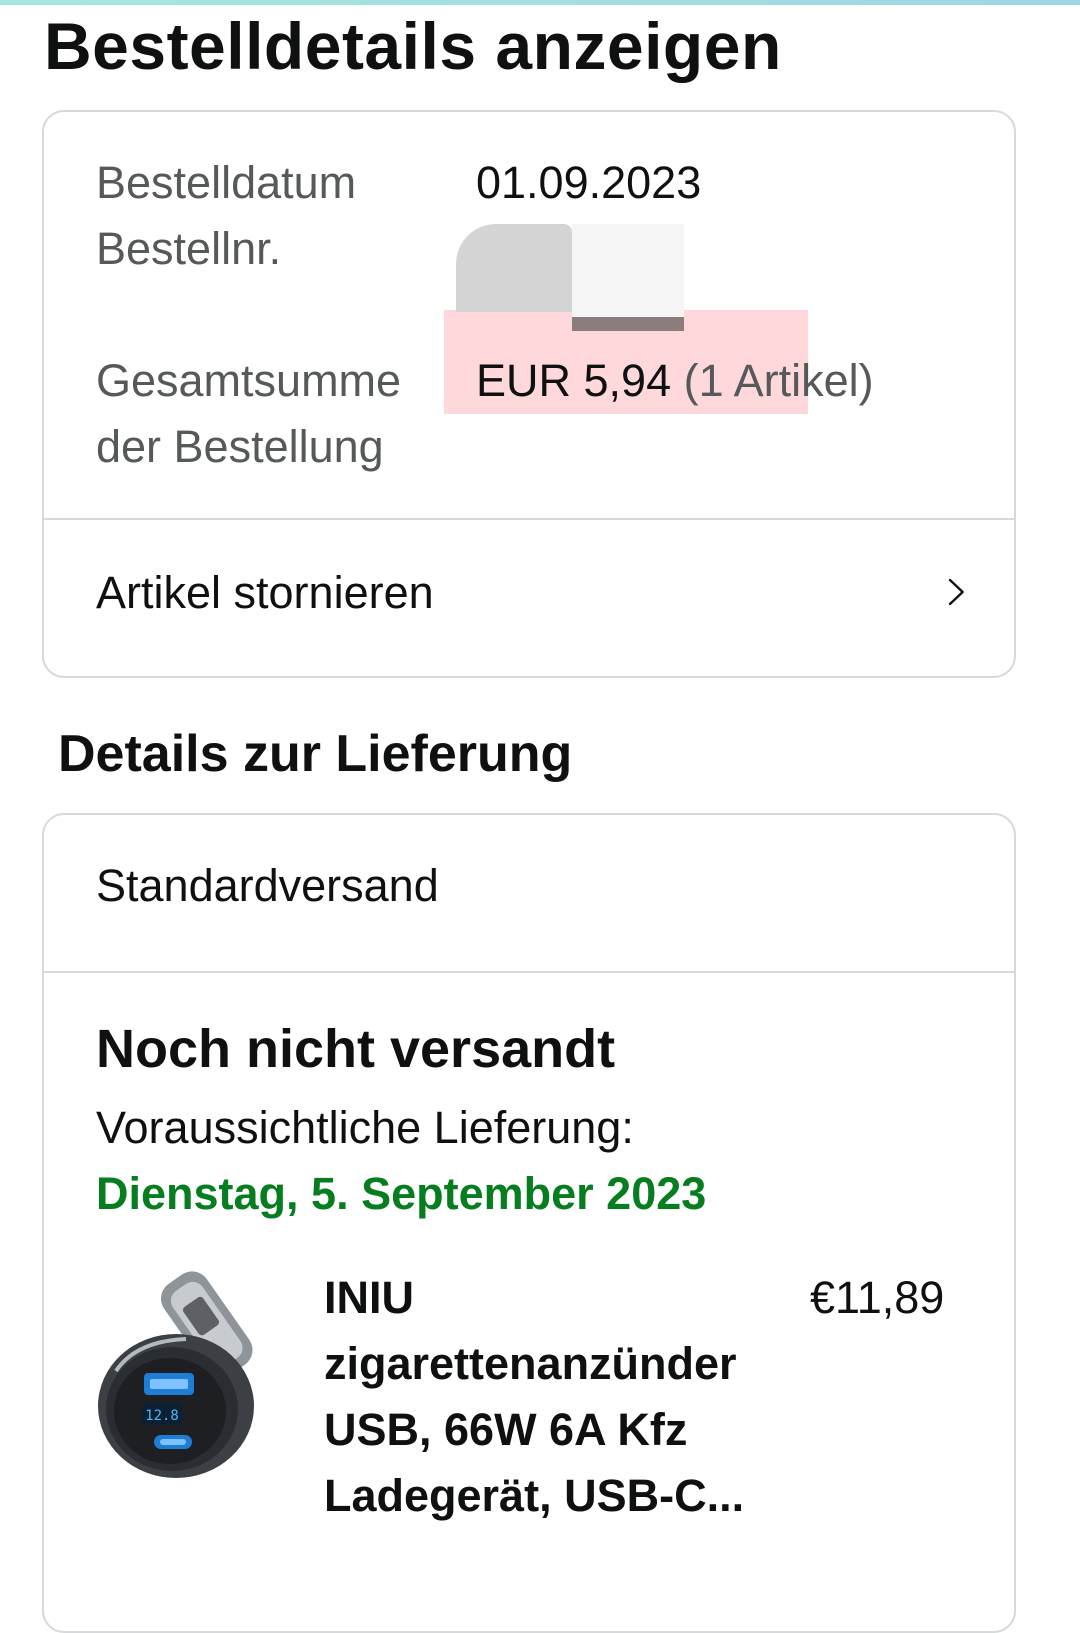 This screenshot has width=1080, height=1633. I want to click on cancel-items-row: Artikel stornieren, so click(529, 598).